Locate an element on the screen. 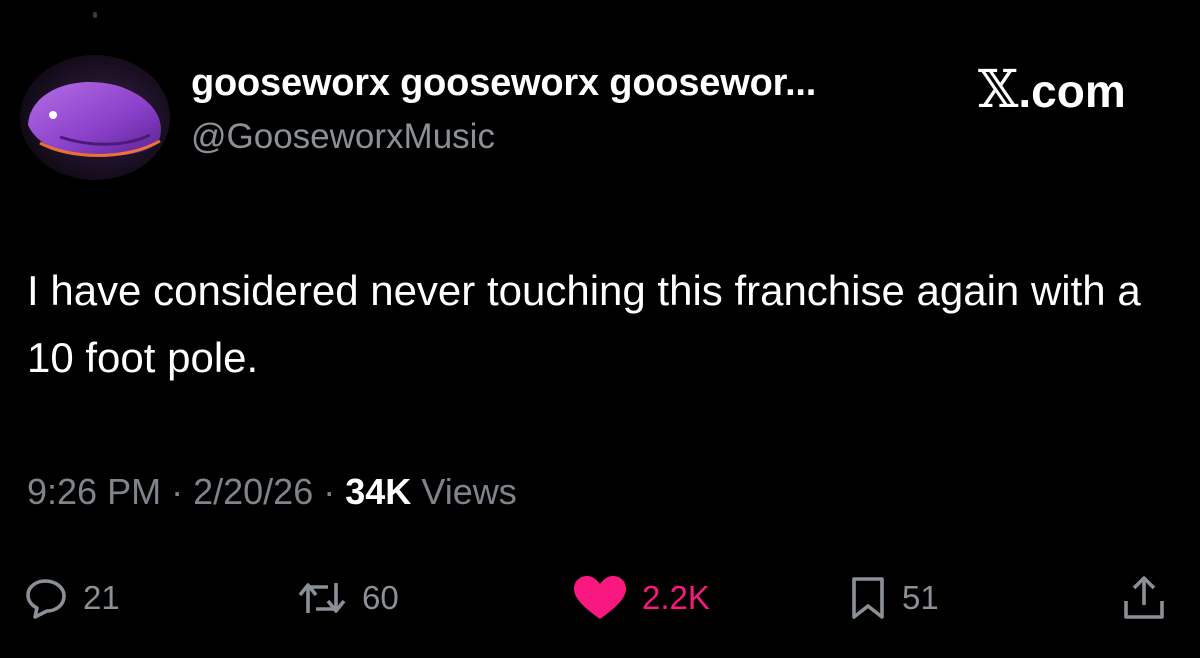  brand-suffix: .com is located at coordinates (1072, 91).